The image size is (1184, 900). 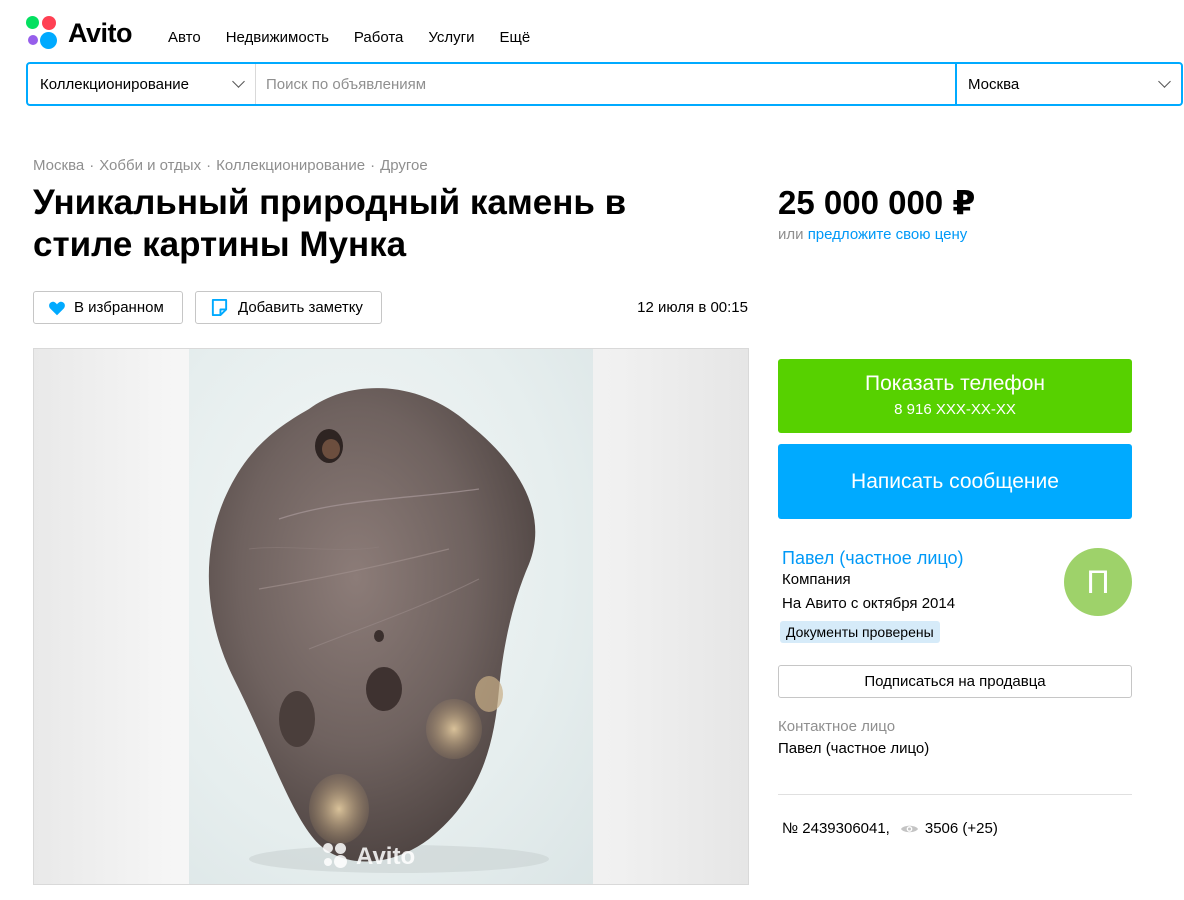 I want to click on write-message-button: Написать сообщение, so click(x=955, y=481).